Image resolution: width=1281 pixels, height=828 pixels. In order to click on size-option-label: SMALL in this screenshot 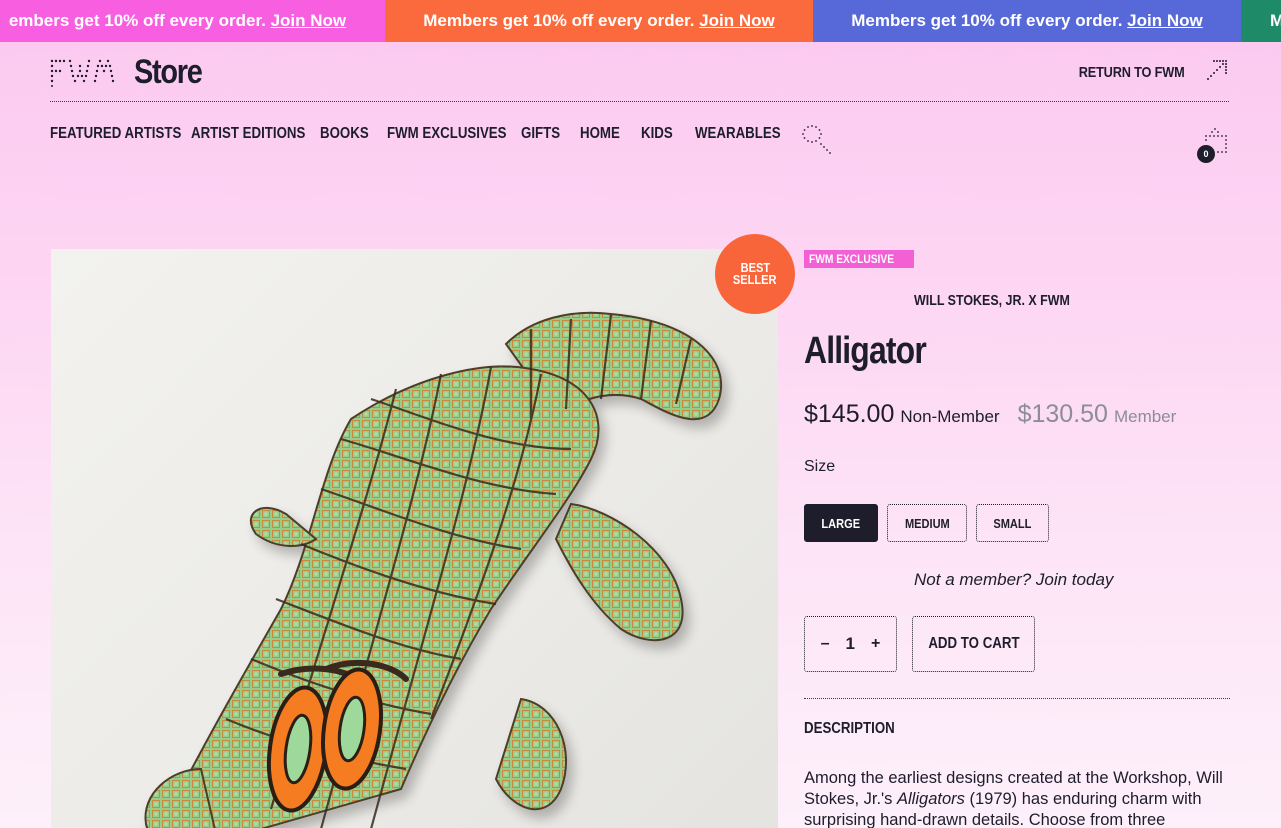, I will do `click(1012, 523)`.